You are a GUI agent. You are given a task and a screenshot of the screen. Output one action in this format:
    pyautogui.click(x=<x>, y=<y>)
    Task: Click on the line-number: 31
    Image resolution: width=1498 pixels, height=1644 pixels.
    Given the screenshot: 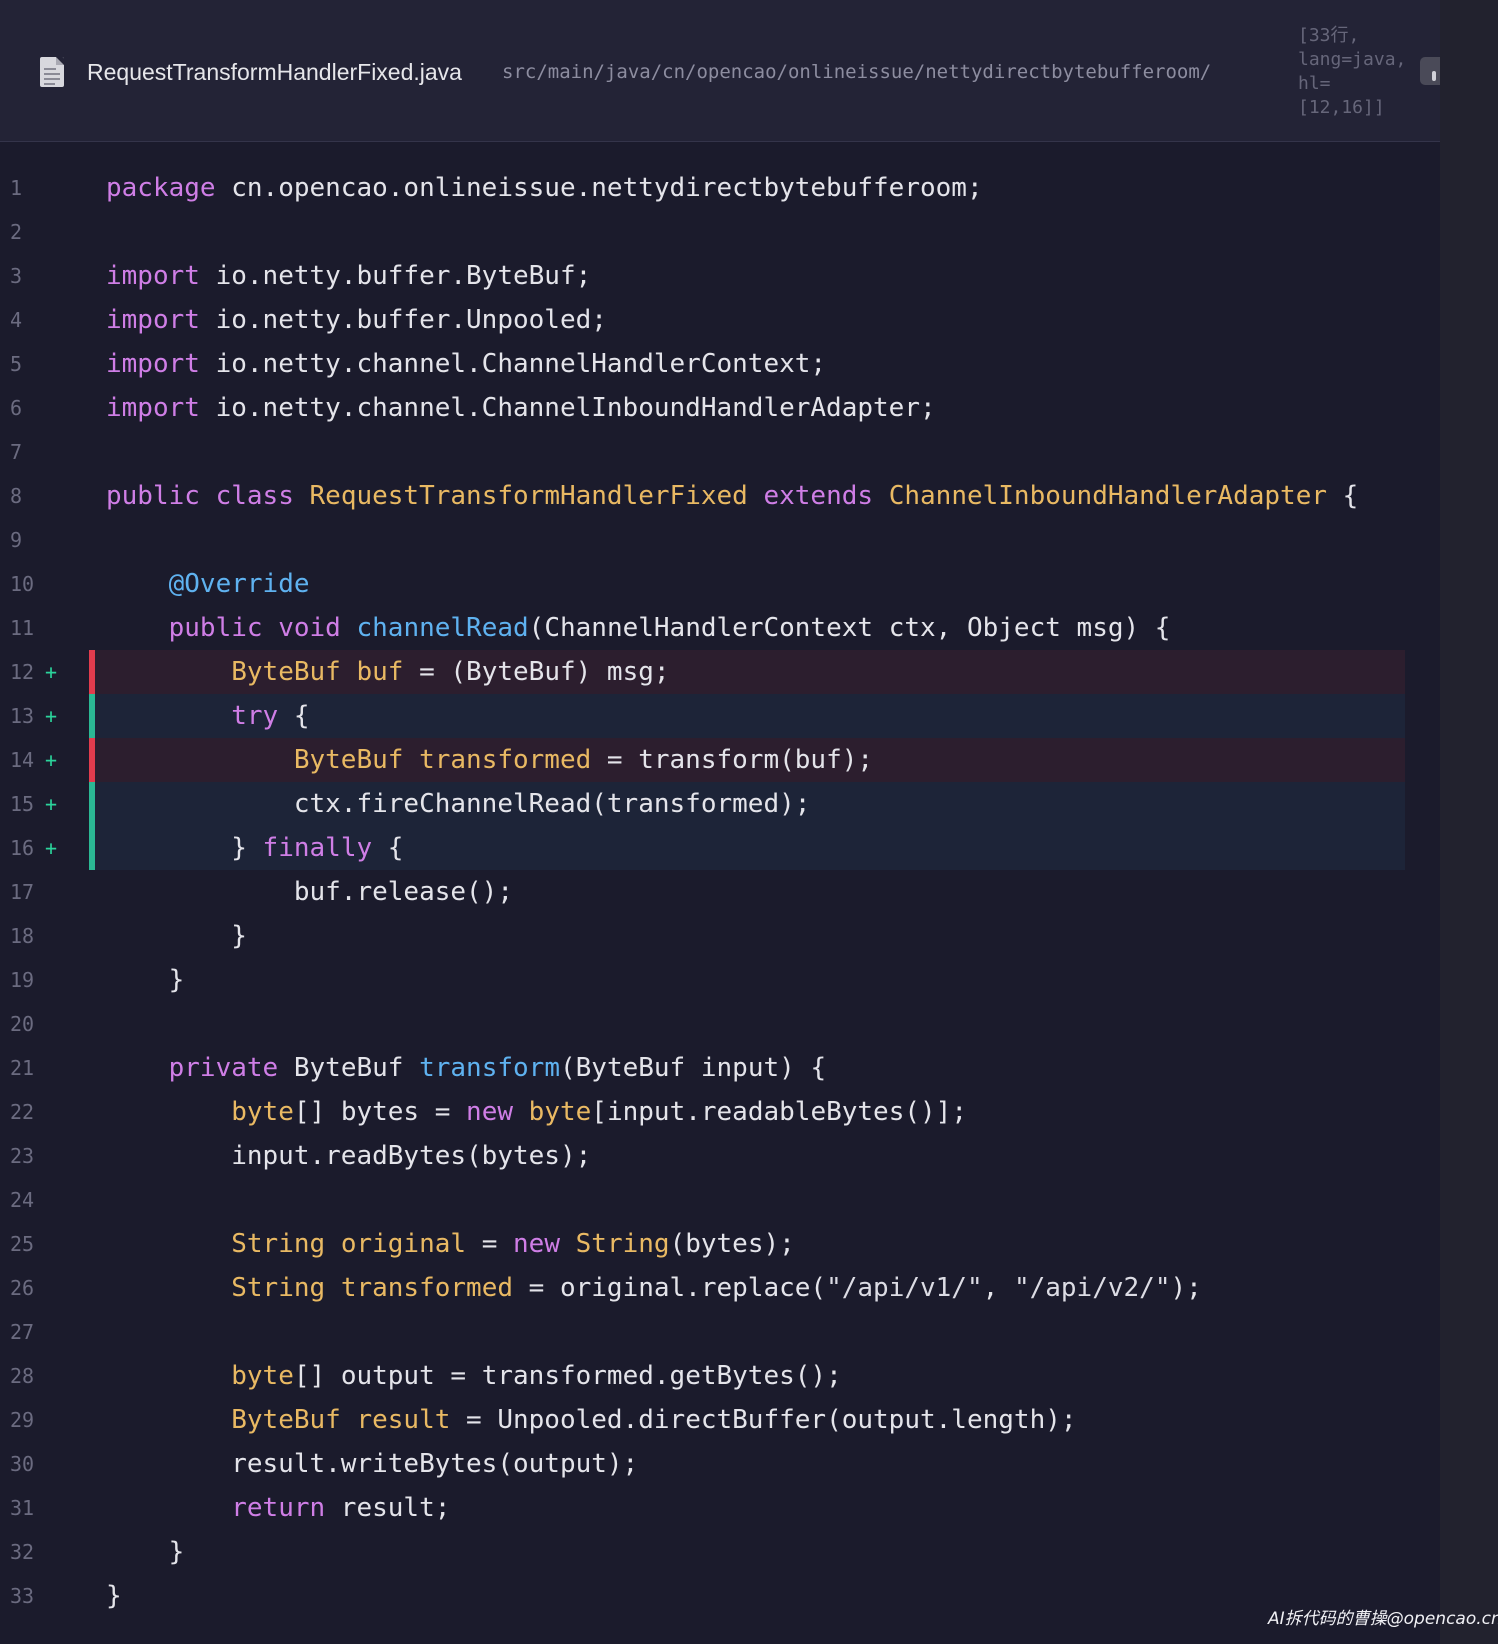 What is the action you would take?
    pyautogui.click(x=22, y=1508)
    